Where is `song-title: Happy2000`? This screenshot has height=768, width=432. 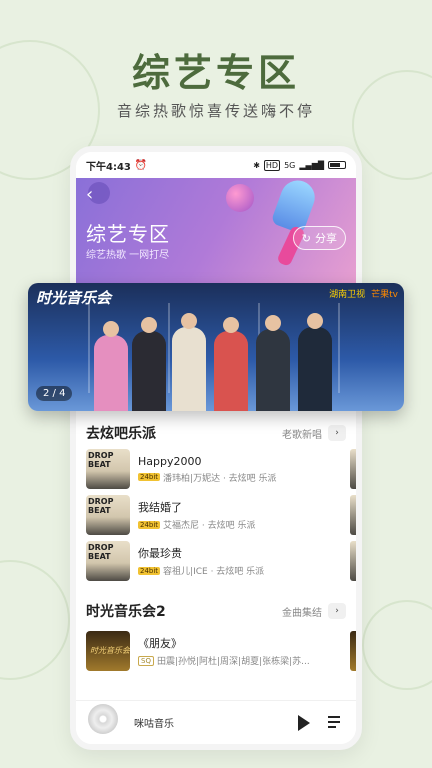 song-title: Happy2000 is located at coordinates (170, 461).